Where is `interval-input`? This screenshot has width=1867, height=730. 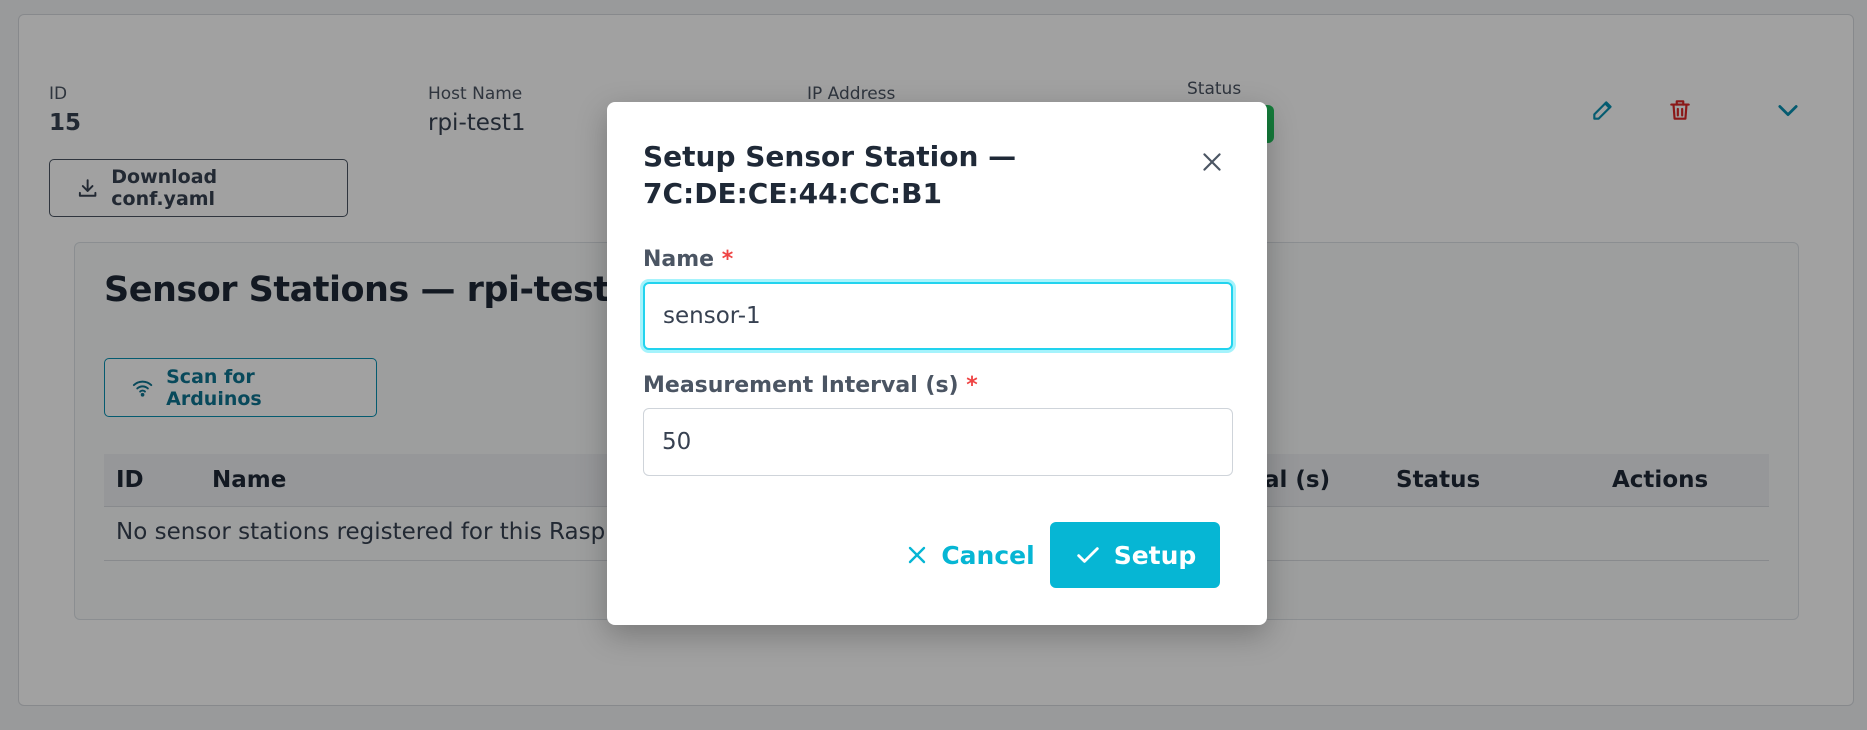
interval-input is located at coordinates (938, 442).